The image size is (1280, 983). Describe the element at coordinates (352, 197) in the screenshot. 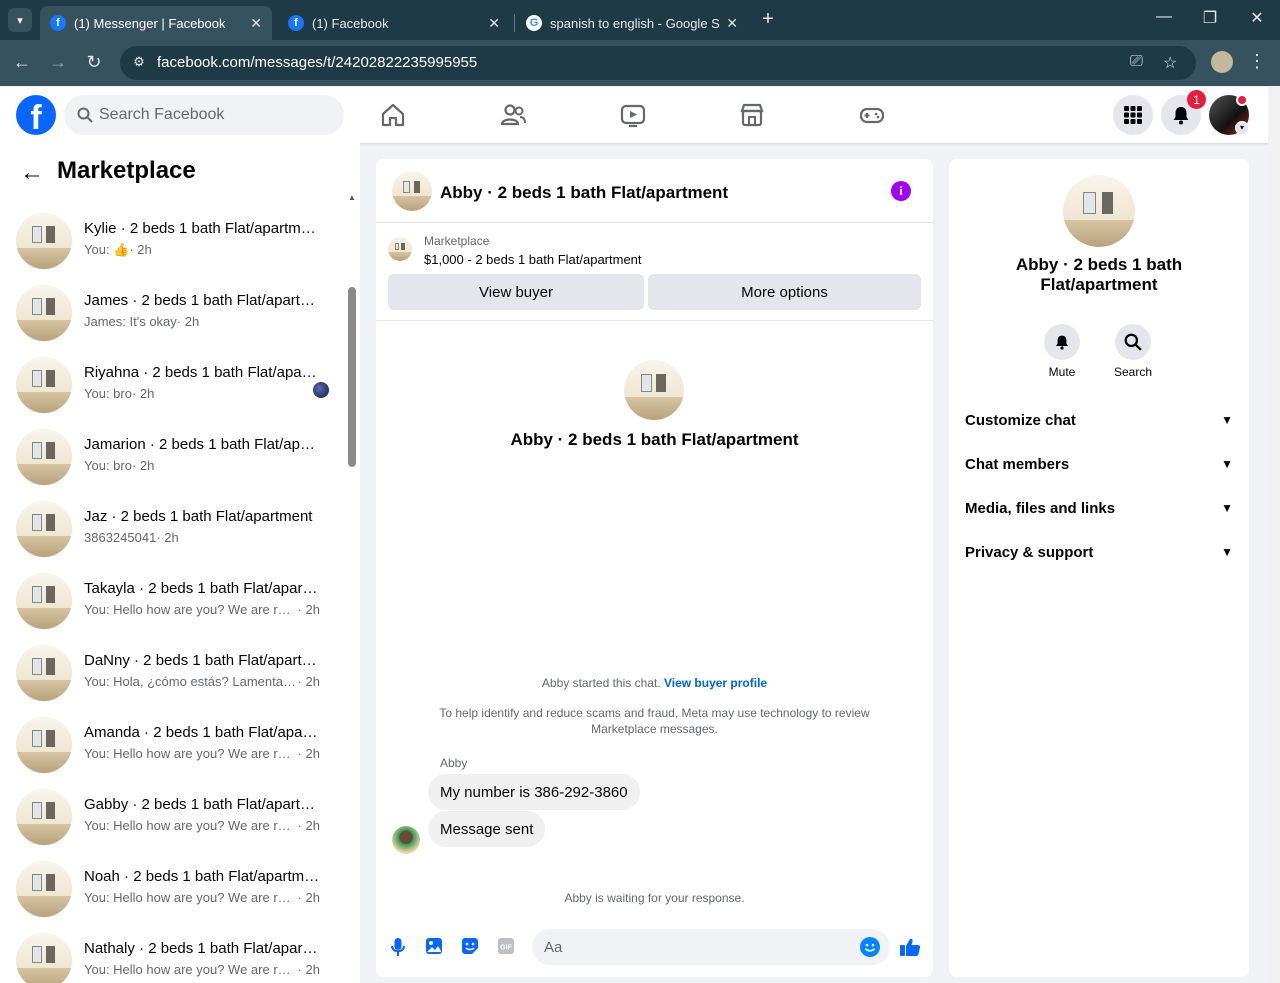

I see `scroll-up-icon: ▲` at that location.